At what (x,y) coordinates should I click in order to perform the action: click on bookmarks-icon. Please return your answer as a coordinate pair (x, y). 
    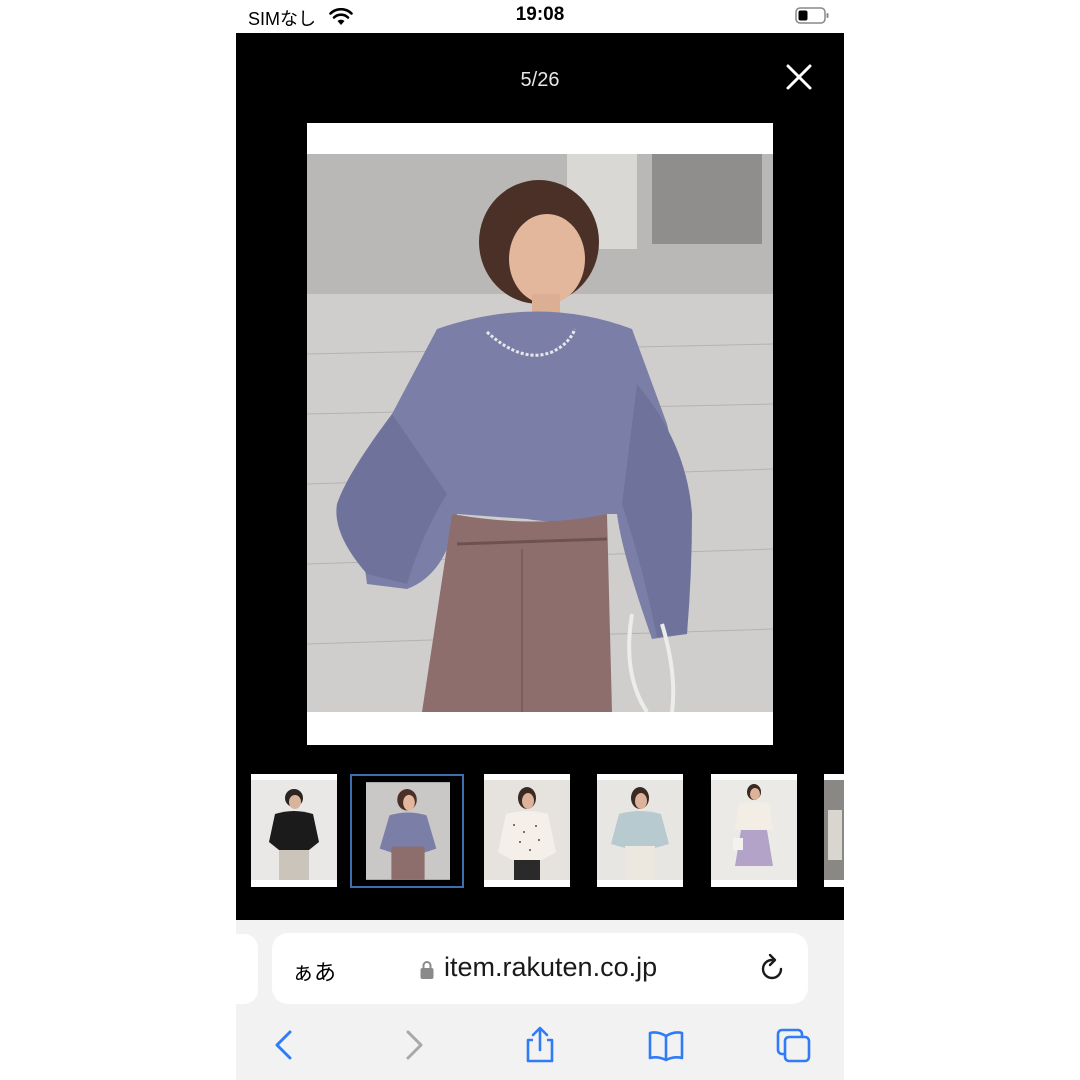
    Looking at the image, I should click on (666, 1045).